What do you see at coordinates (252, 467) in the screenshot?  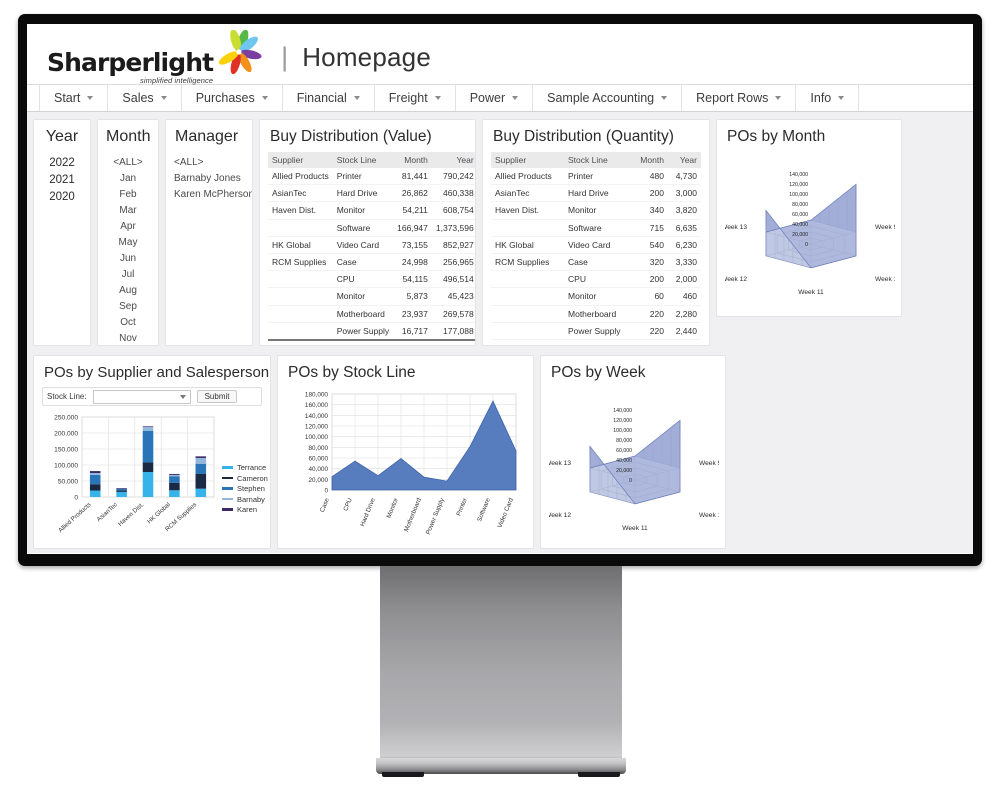 I see `legend-label: Terrance` at bounding box center [252, 467].